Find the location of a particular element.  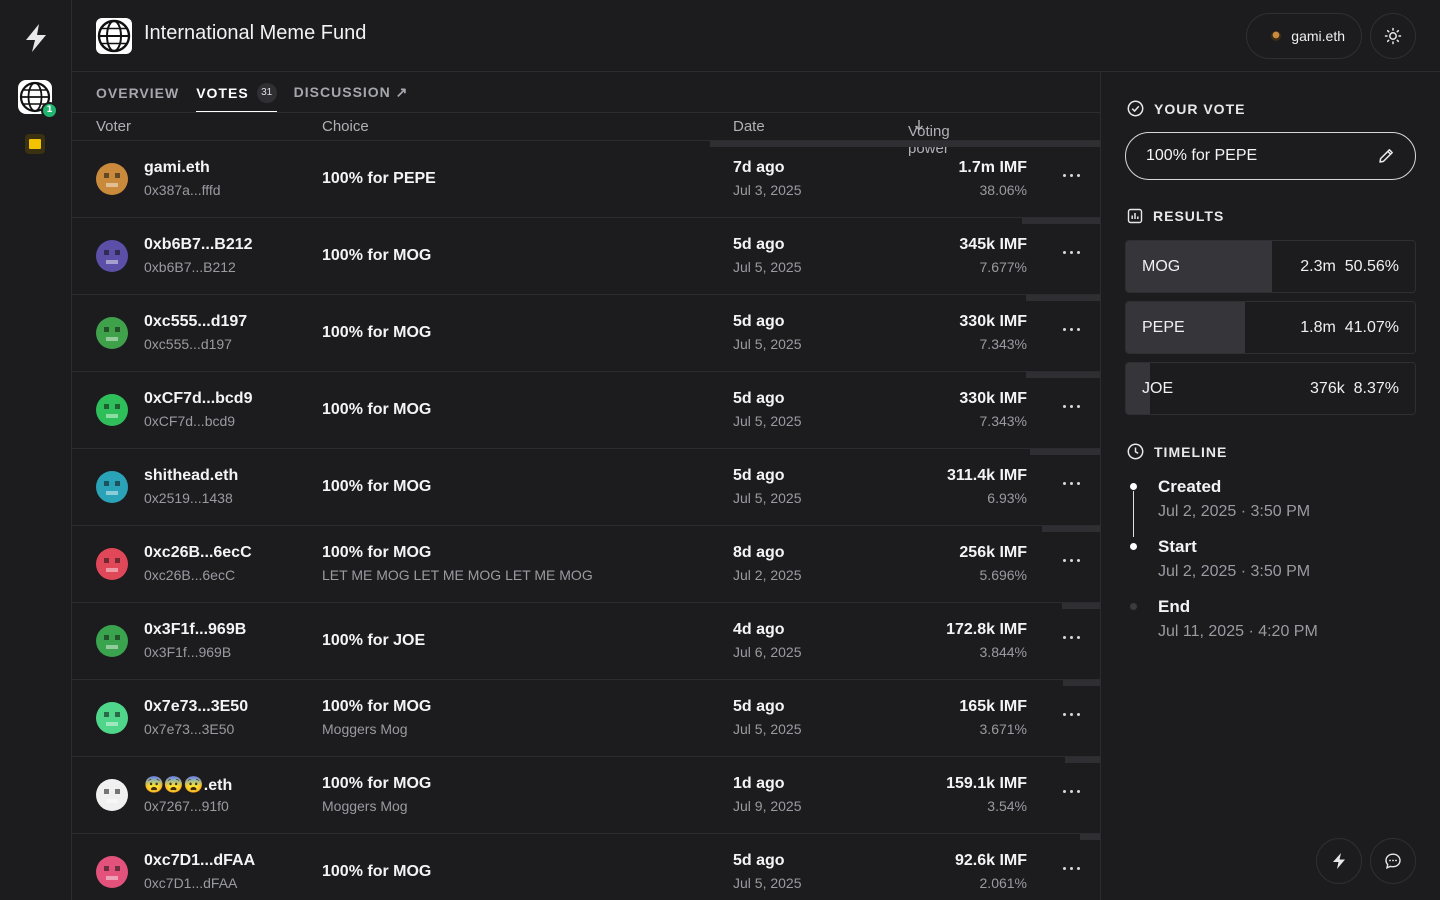

result-label: MOG is located at coordinates (1161, 266).